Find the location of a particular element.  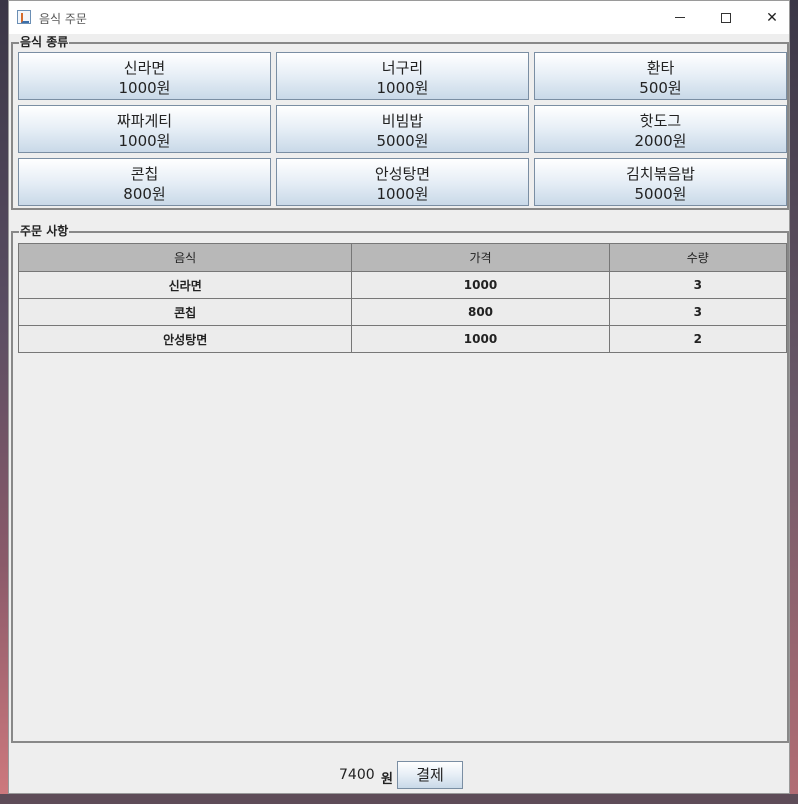

table-header-row: 음식 가격 수량 is located at coordinates (402, 257).